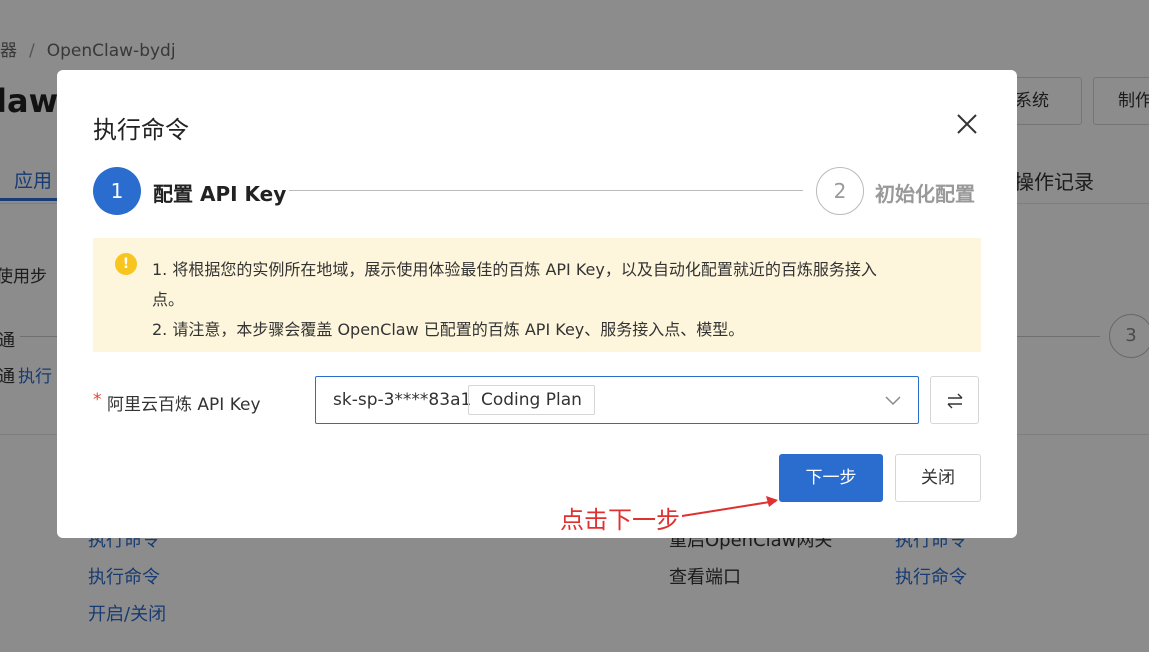 The height and width of the screenshot is (652, 1149). What do you see at coordinates (141, 130) in the screenshot?
I see `dialog-title: 执行命令` at bounding box center [141, 130].